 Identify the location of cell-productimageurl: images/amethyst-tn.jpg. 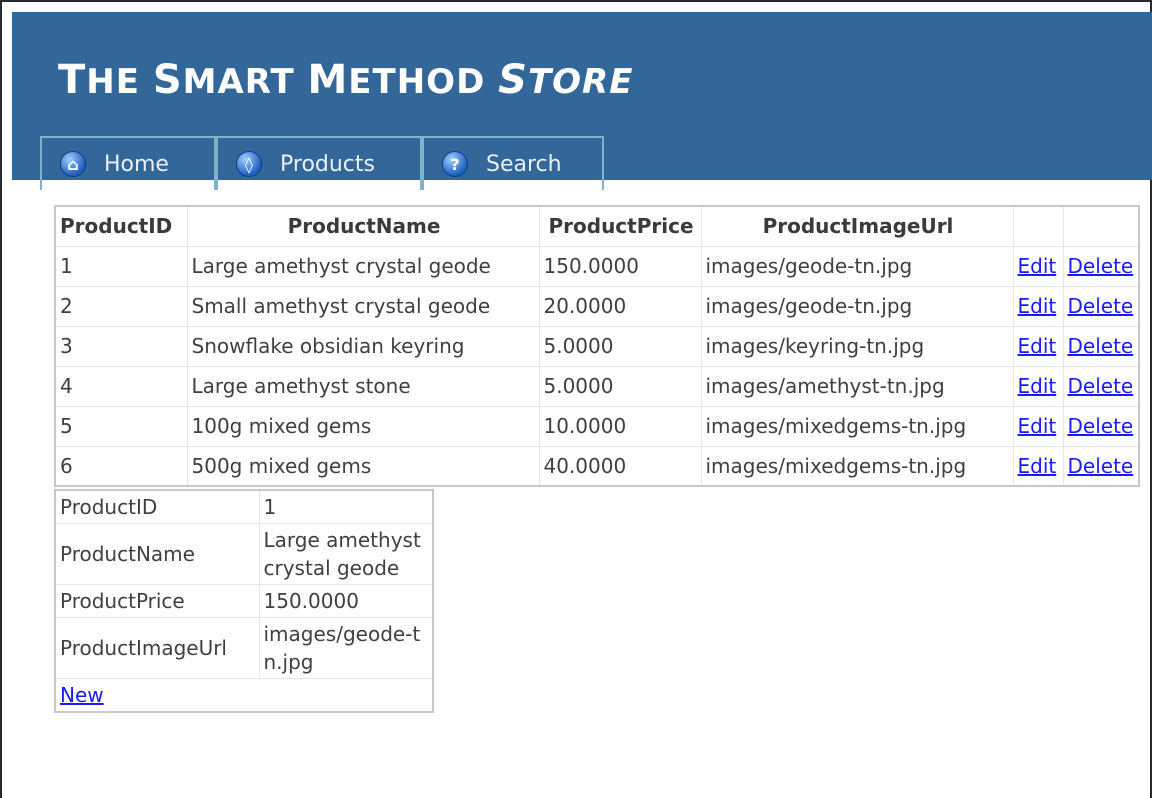
(857, 386).